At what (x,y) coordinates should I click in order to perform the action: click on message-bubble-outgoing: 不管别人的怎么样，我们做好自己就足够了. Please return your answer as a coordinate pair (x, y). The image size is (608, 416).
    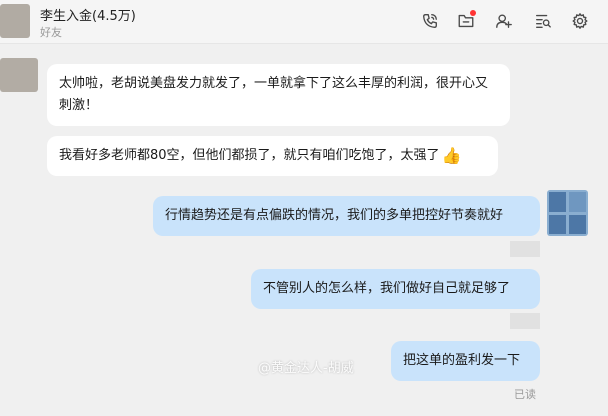
    Looking at the image, I should click on (395, 289).